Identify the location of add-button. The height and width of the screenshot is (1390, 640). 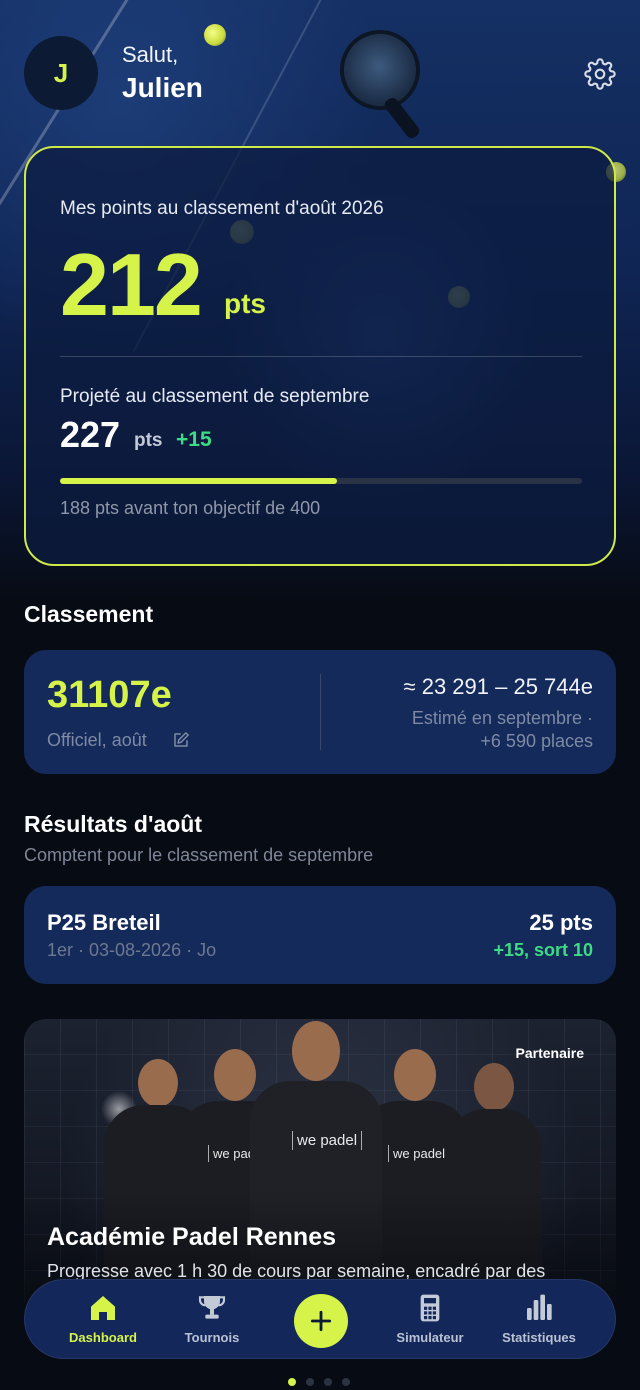
(321, 1321).